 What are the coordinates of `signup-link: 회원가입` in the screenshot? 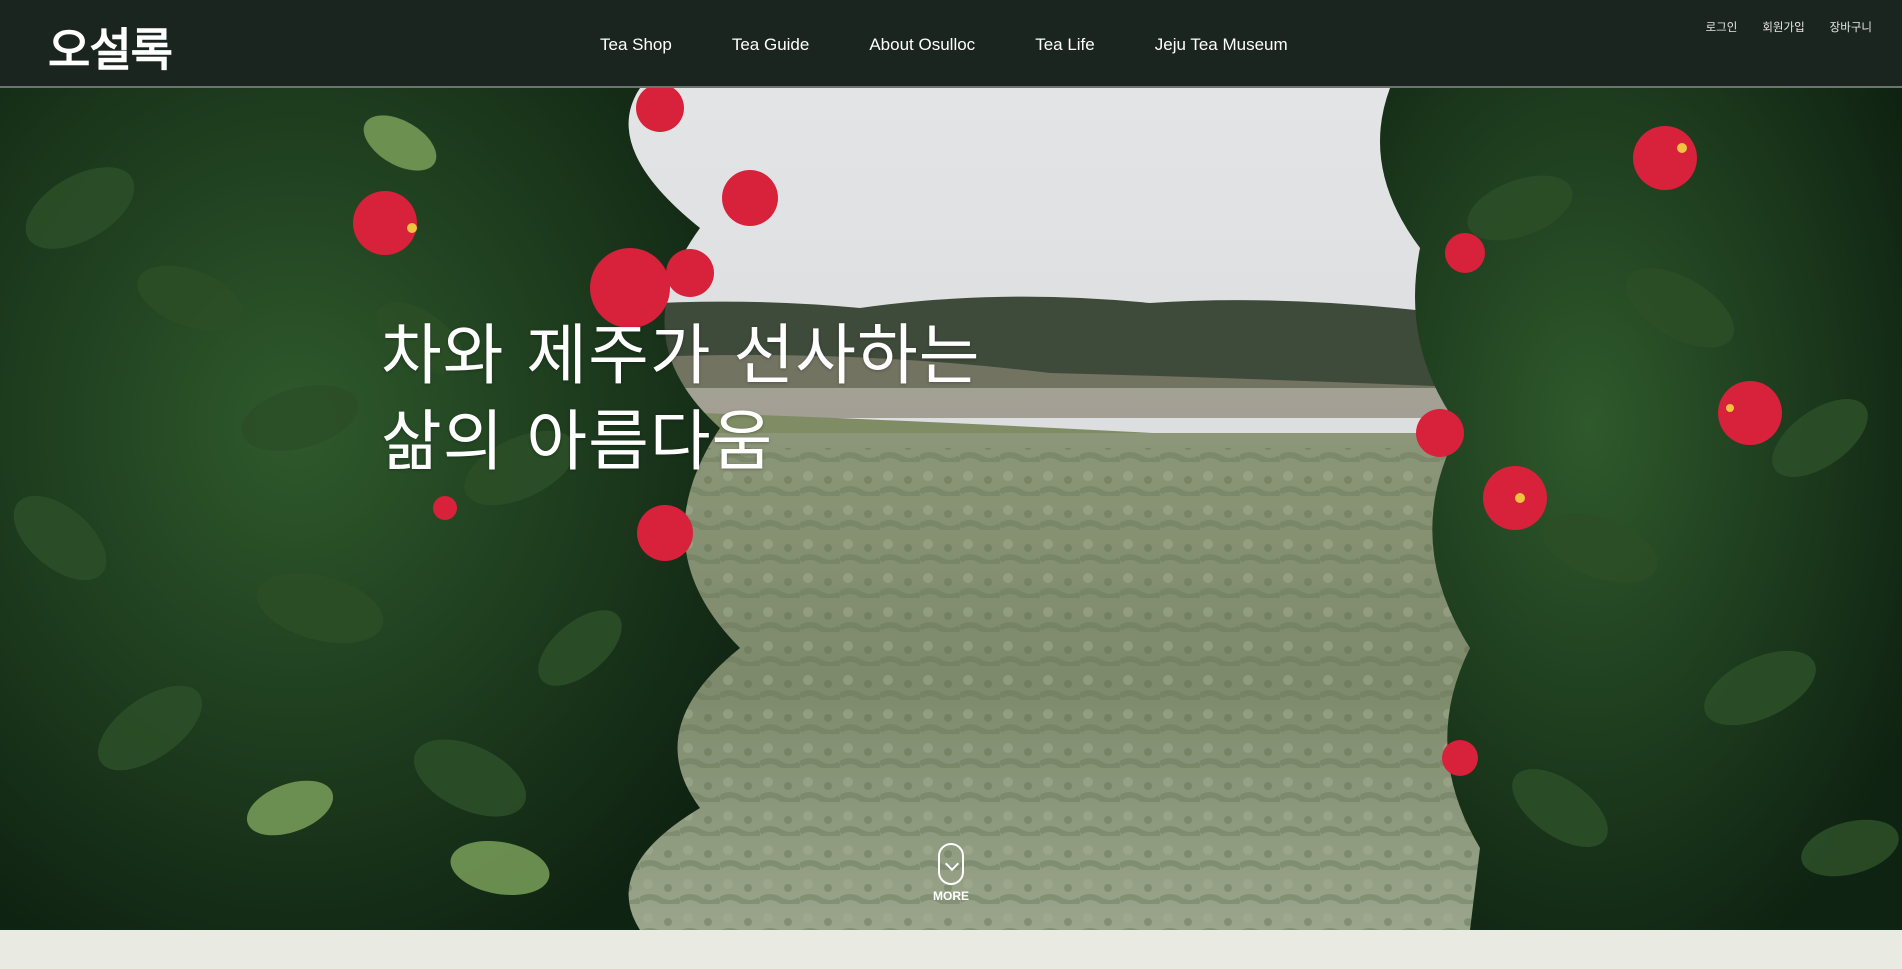 It's located at (1783, 27).